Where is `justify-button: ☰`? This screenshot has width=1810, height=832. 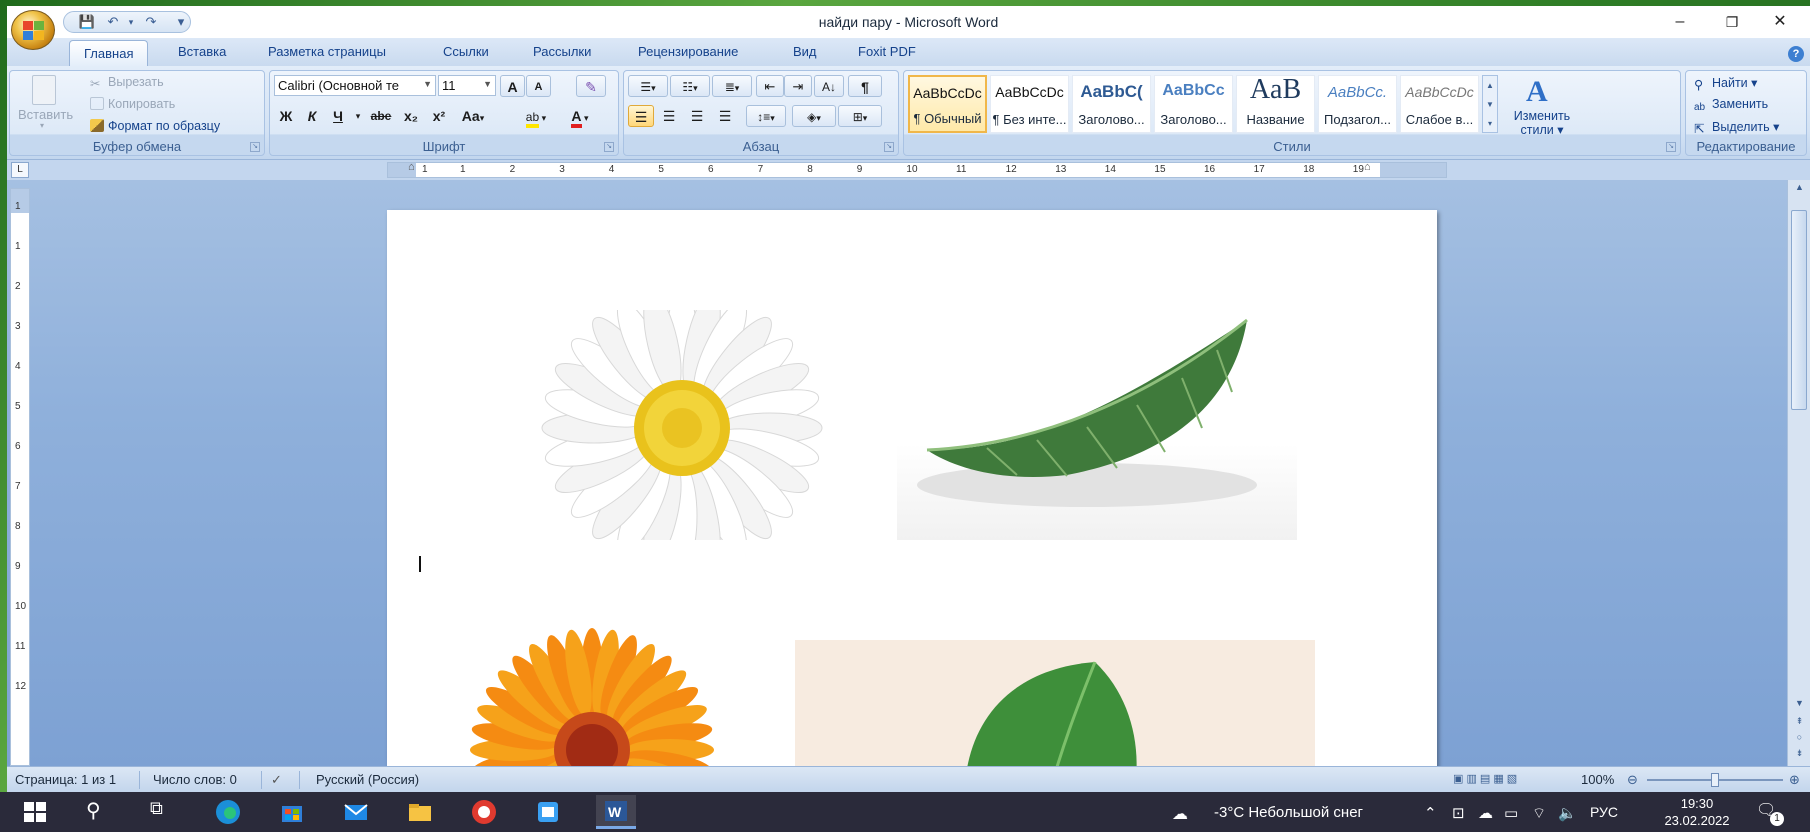
justify-button: ☰ is located at coordinates (725, 116).